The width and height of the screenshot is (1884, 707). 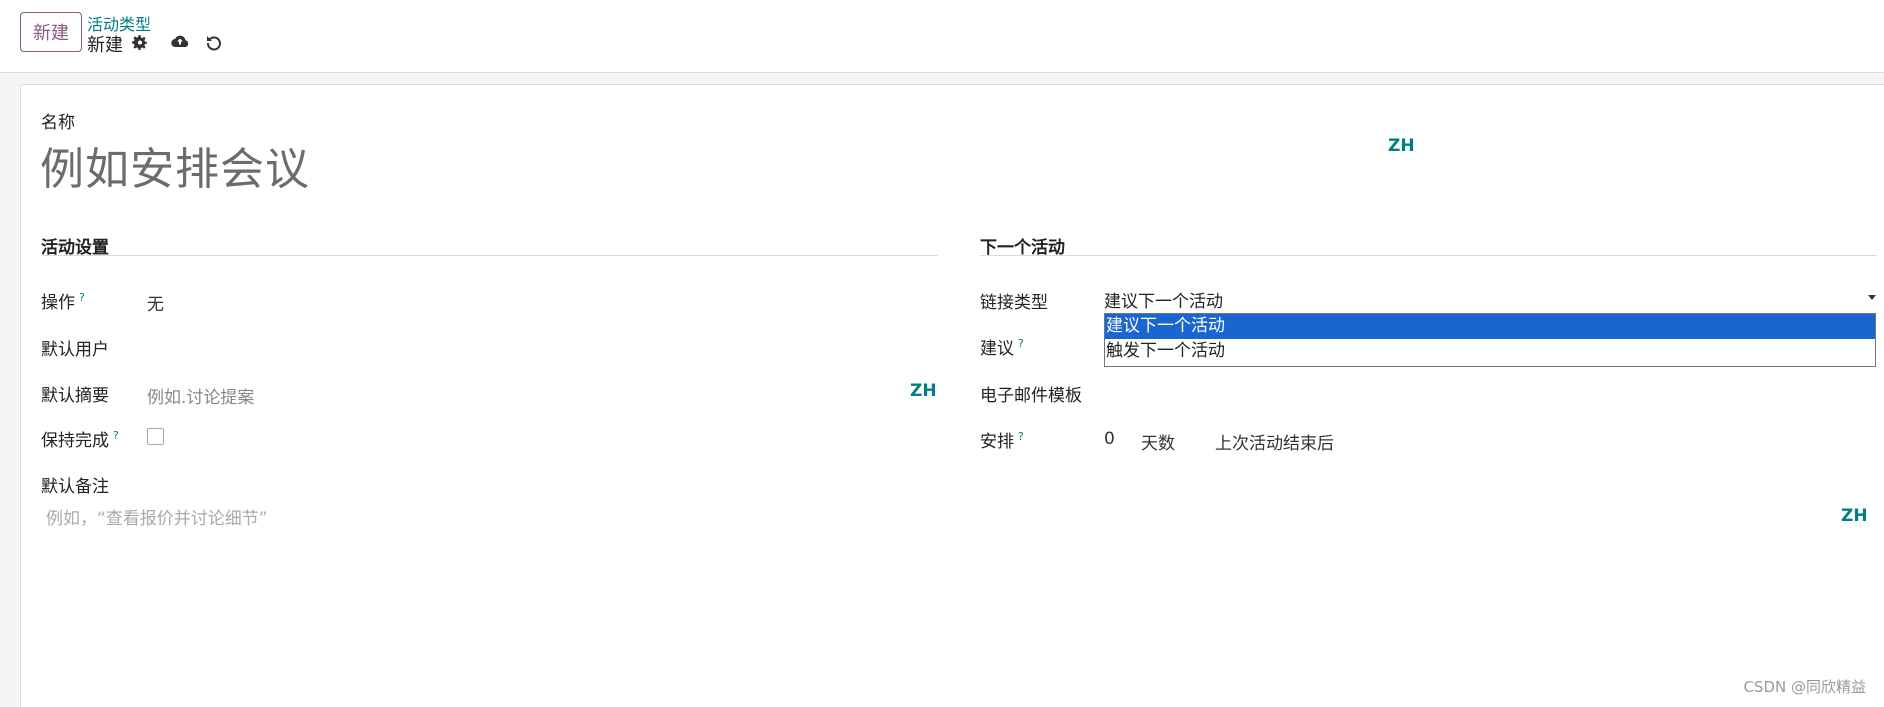 I want to click on keep-done-label: 保持完成?, so click(x=80, y=440).